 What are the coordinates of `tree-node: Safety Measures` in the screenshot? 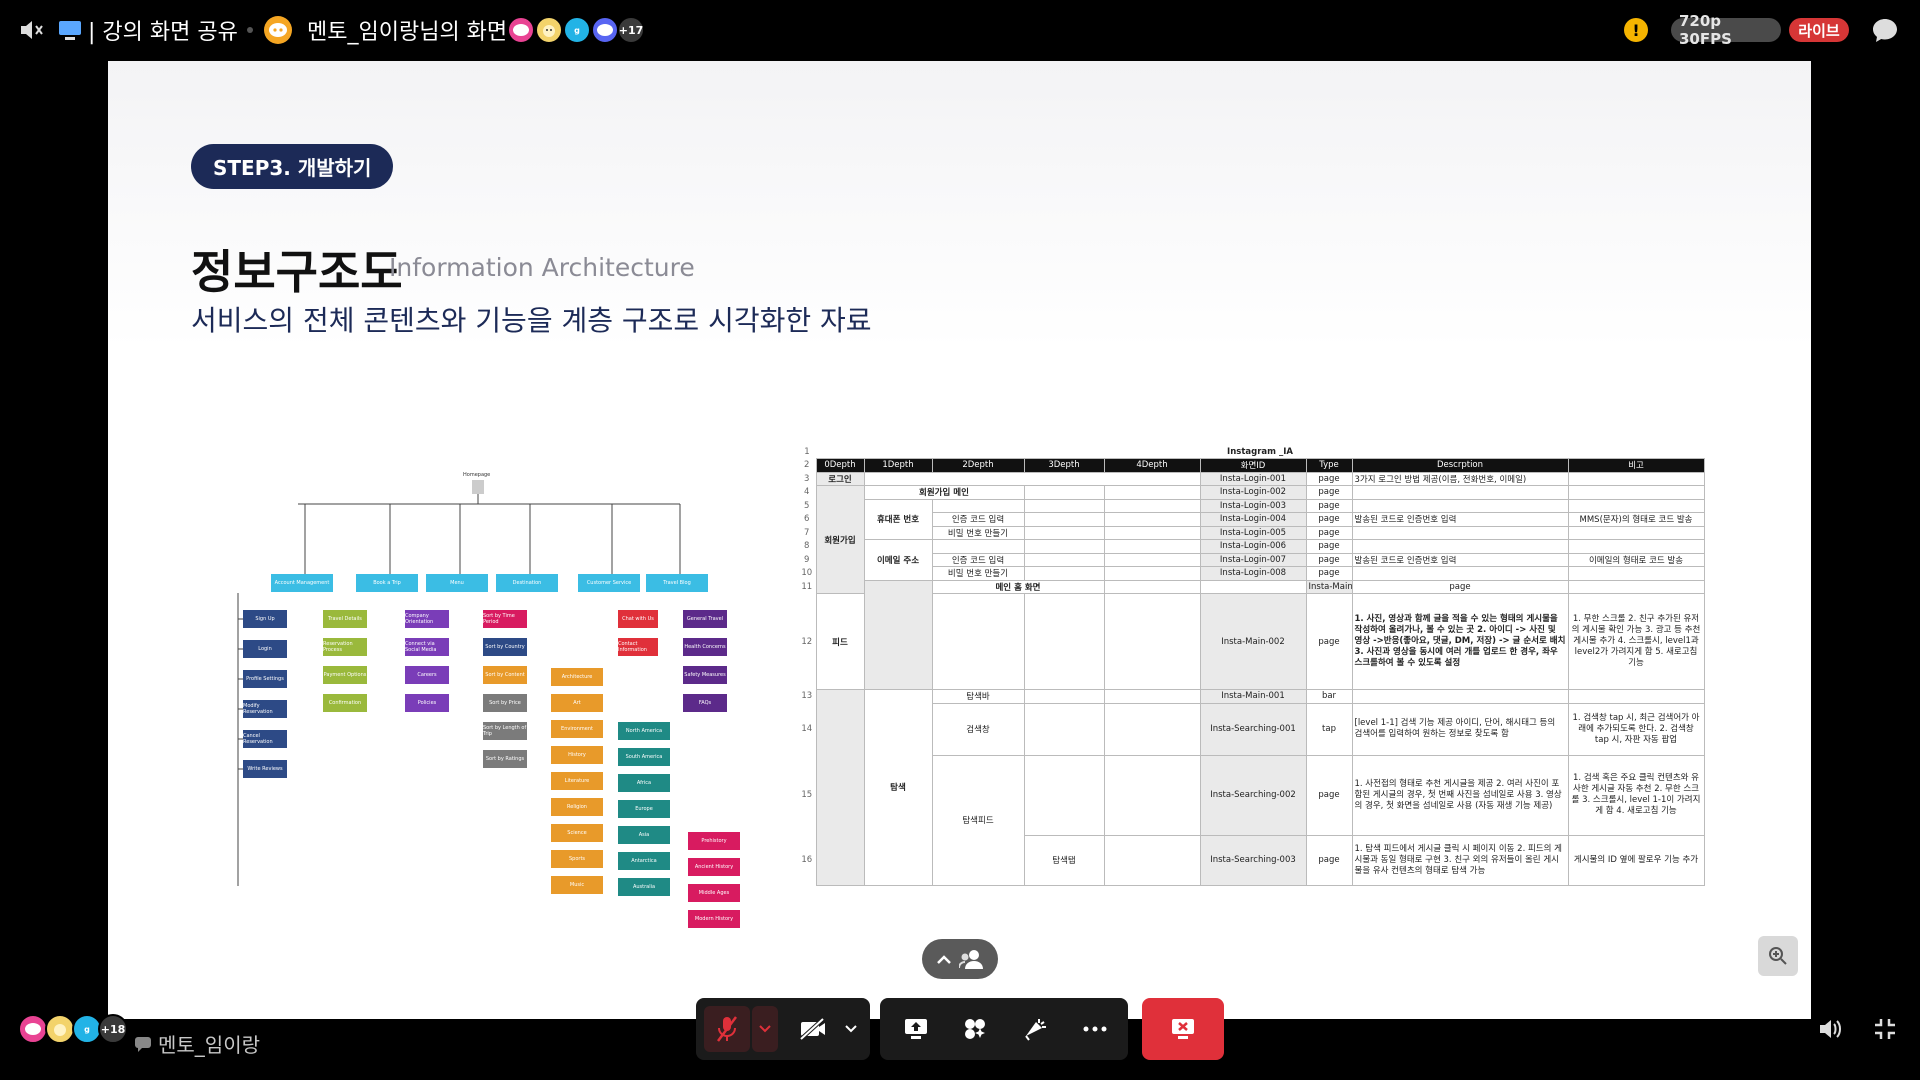 It's located at (705, 675).